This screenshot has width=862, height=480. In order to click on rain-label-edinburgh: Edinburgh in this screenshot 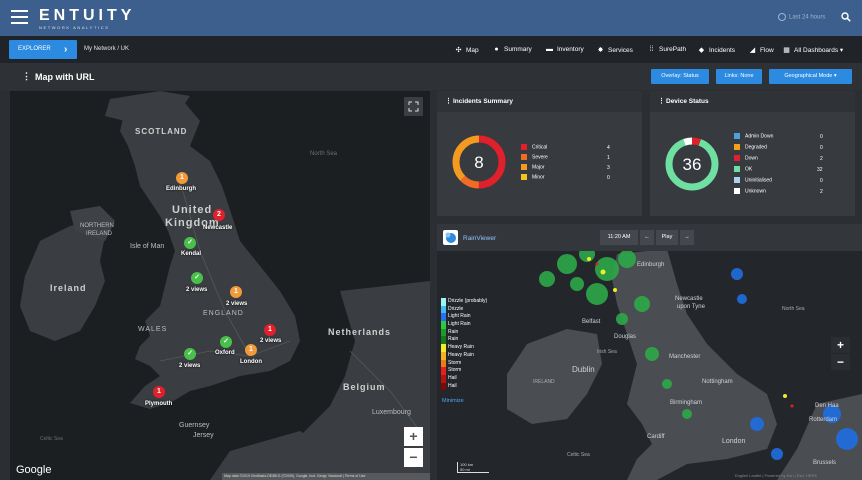, I will do `click(651, 265)`.